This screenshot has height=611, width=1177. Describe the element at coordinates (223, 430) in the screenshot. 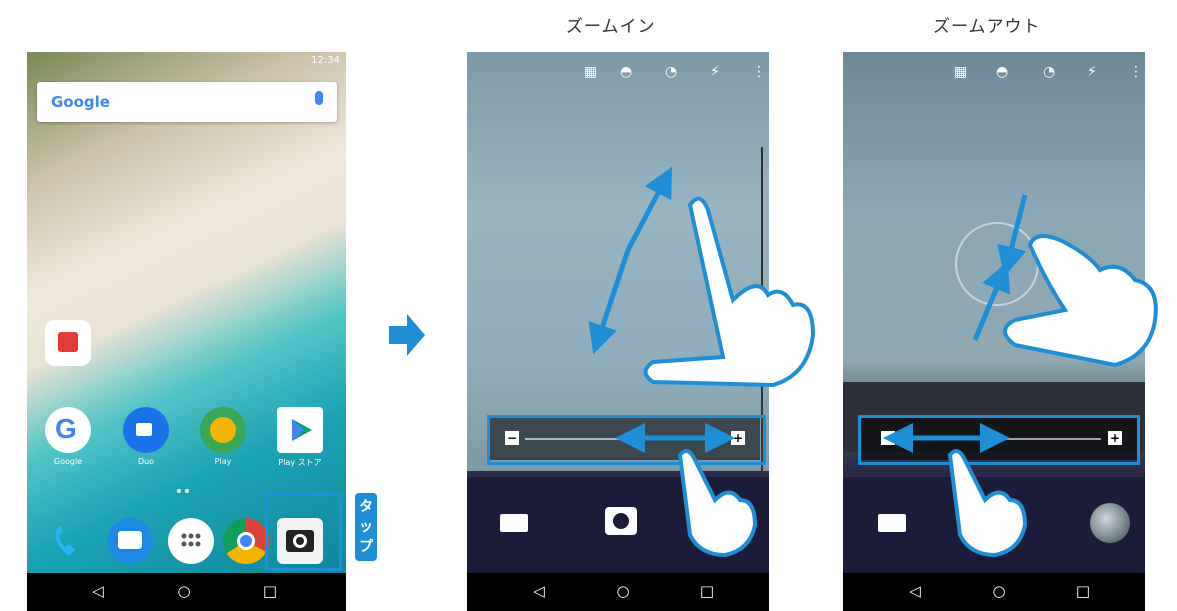

I see `play-games-icon` at that location.